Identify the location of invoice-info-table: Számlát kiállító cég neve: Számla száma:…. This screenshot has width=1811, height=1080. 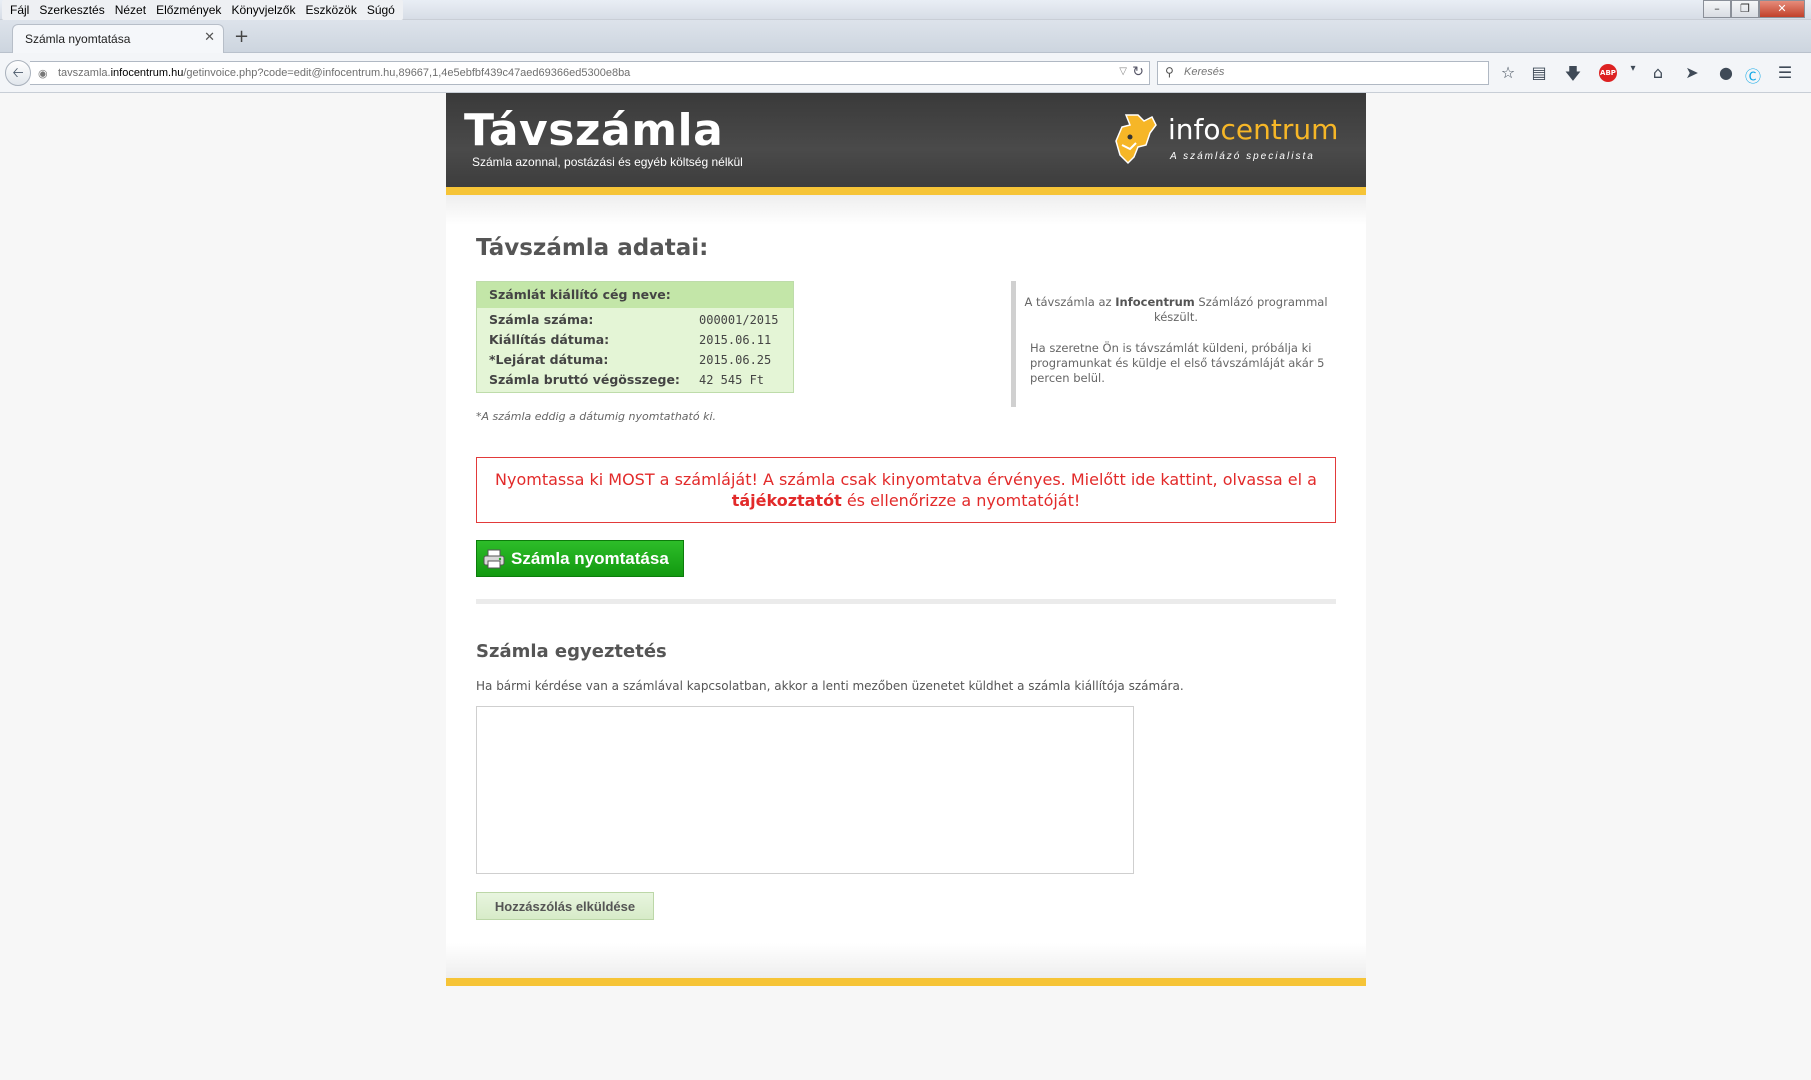
(635, 337).